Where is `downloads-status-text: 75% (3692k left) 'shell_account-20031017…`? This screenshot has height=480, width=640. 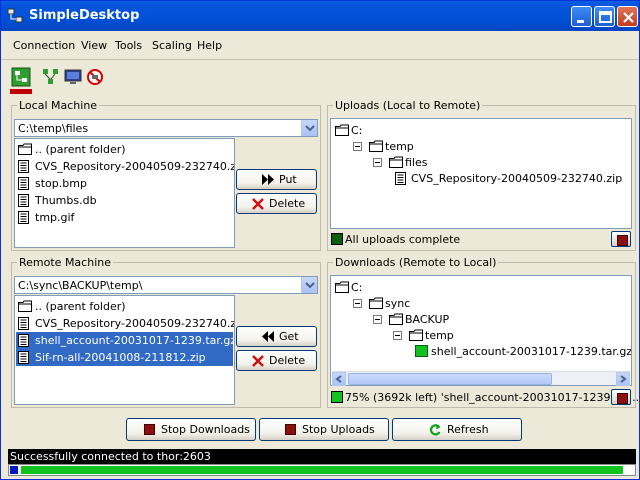
downloads-status-text: 75% (3692k left) 'shell_account-20031017… is located at coordinates (492, 397).